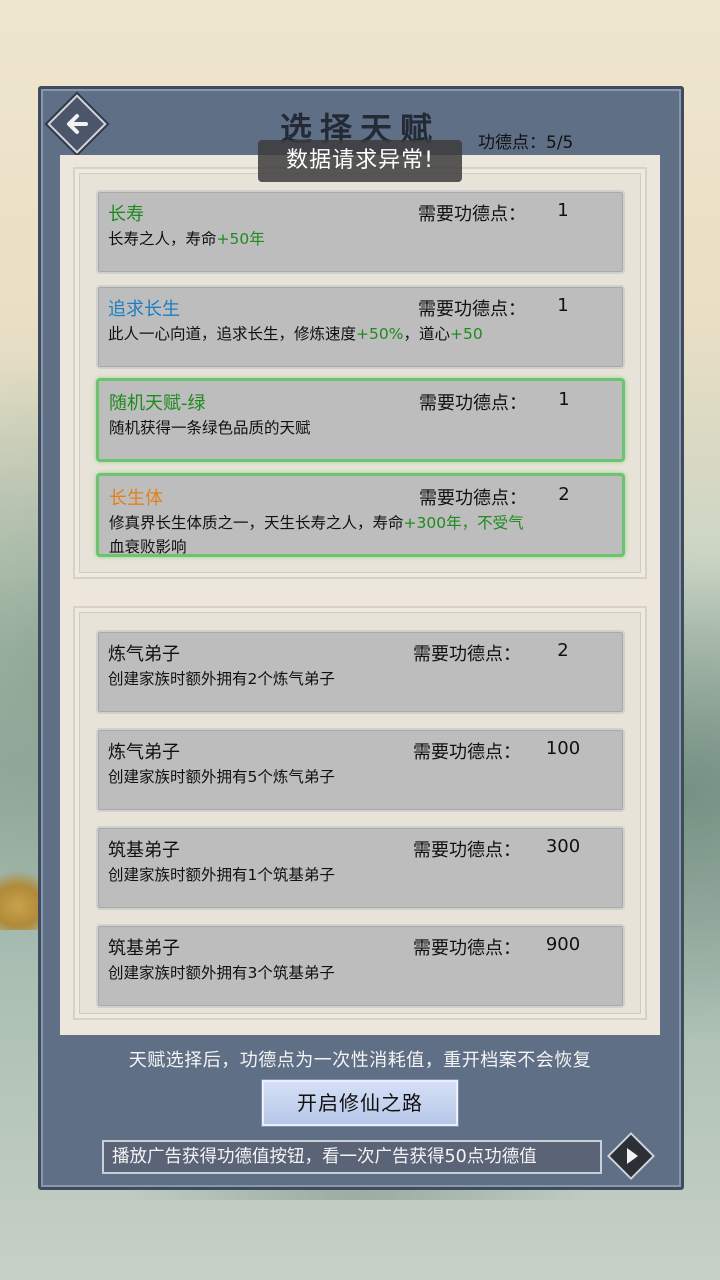 This screenshot has height=1280, width=720. What do you see at coordinates (360, 420) in the screenshot?
I see `talent-card-selected: 随机天赋-绿 需要功德点： 1 随机获得一条绿色品质的天赋` at bounding box center [360, 420].